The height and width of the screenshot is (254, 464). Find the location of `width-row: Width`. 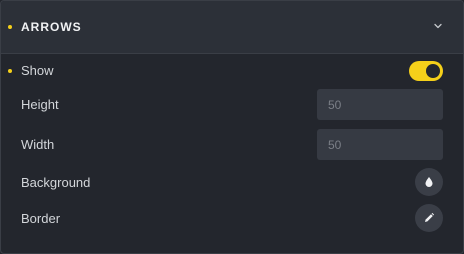

width-row: Width is located at coordinates (232, 144).